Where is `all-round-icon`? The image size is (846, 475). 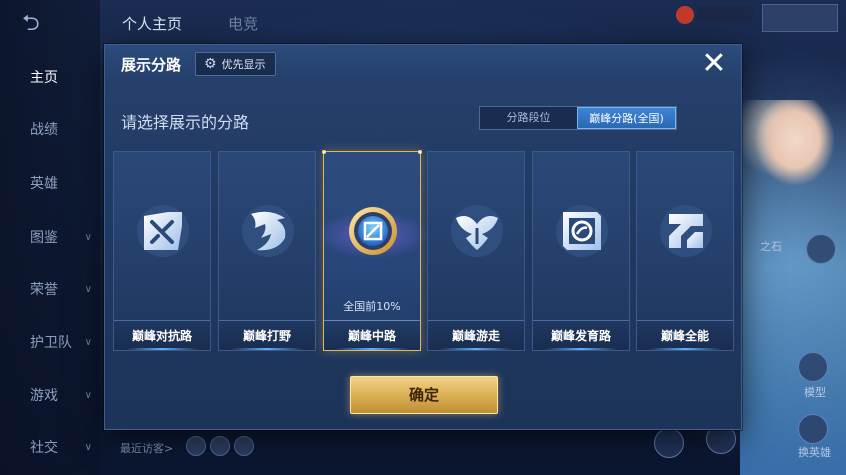
all-round-icon is located at coordinates (686, 231).